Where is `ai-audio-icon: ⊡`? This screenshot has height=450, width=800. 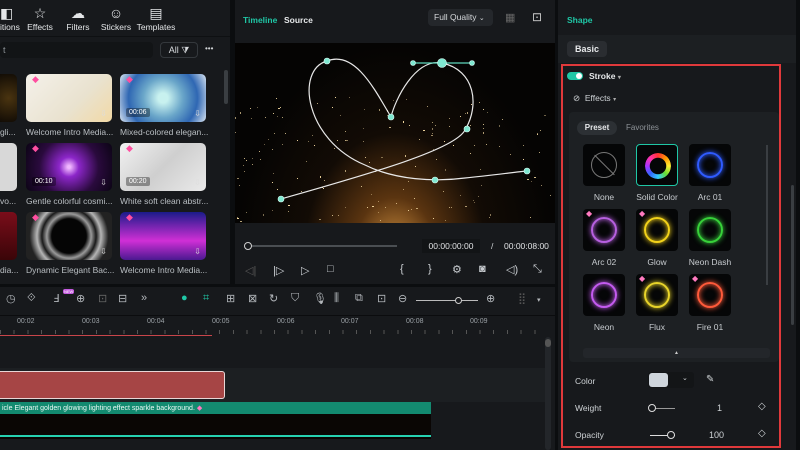 ai-audio-icon: ⊡ is located at coordinates (102, 298).